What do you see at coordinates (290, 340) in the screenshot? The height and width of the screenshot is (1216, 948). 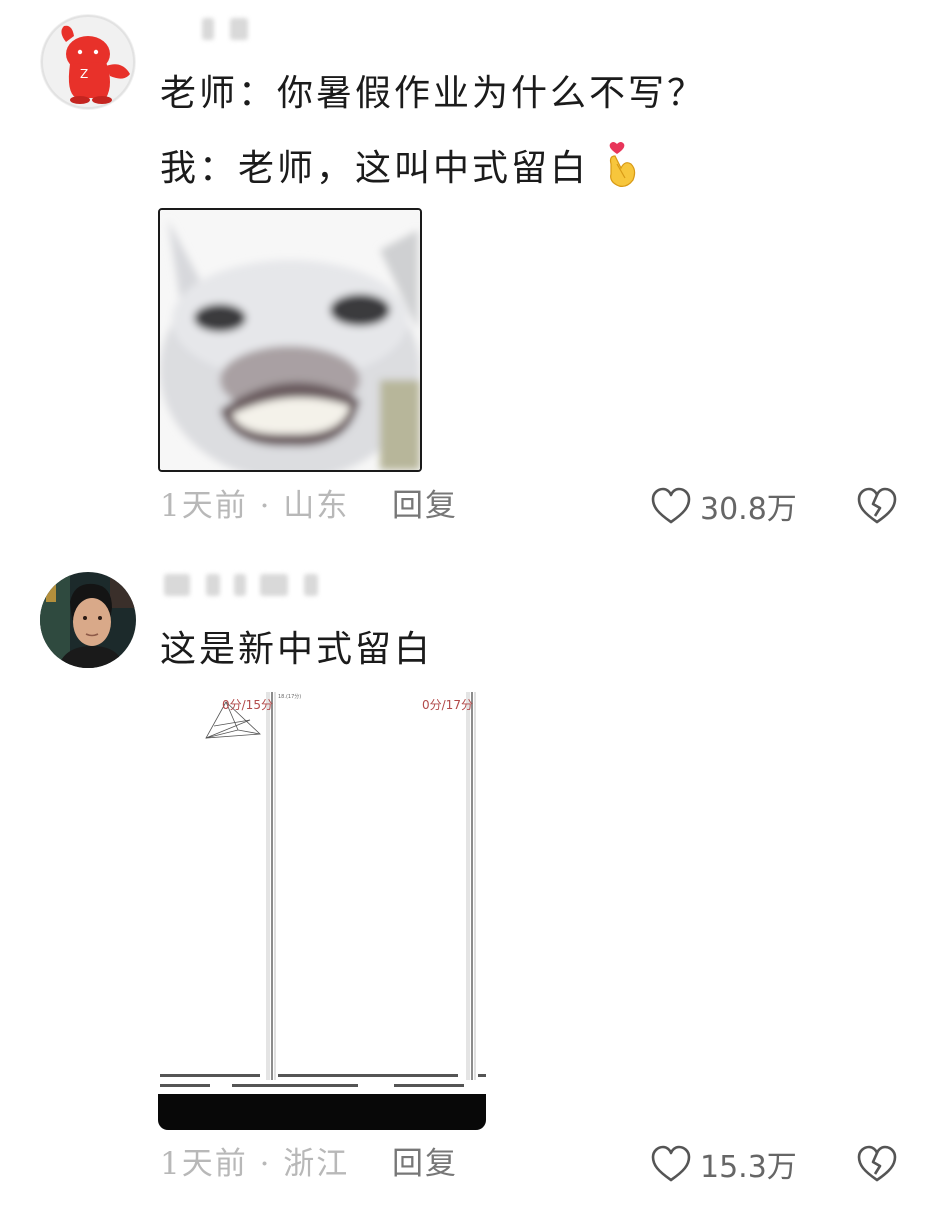 I see `smiling-cat-image` at bounding box center [290, 340].